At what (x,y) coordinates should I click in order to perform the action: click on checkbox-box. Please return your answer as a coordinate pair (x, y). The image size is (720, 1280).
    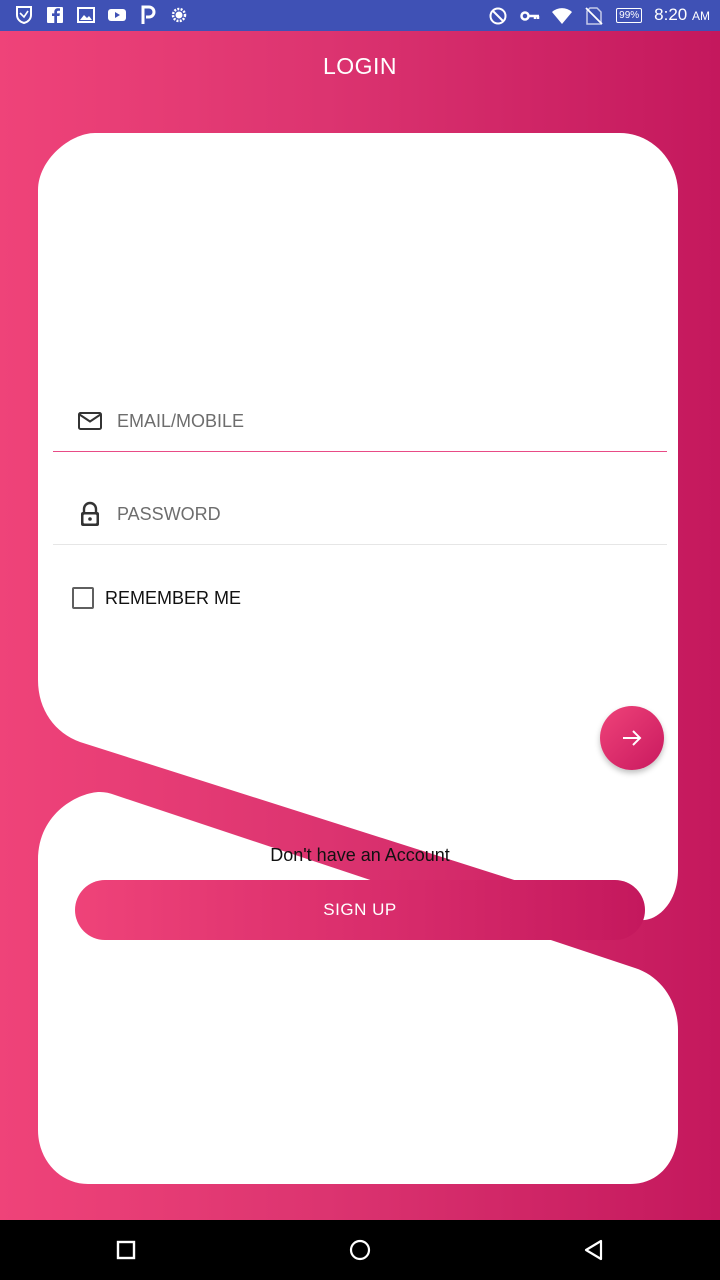
    Looking at the image, I should click on (83, 598).